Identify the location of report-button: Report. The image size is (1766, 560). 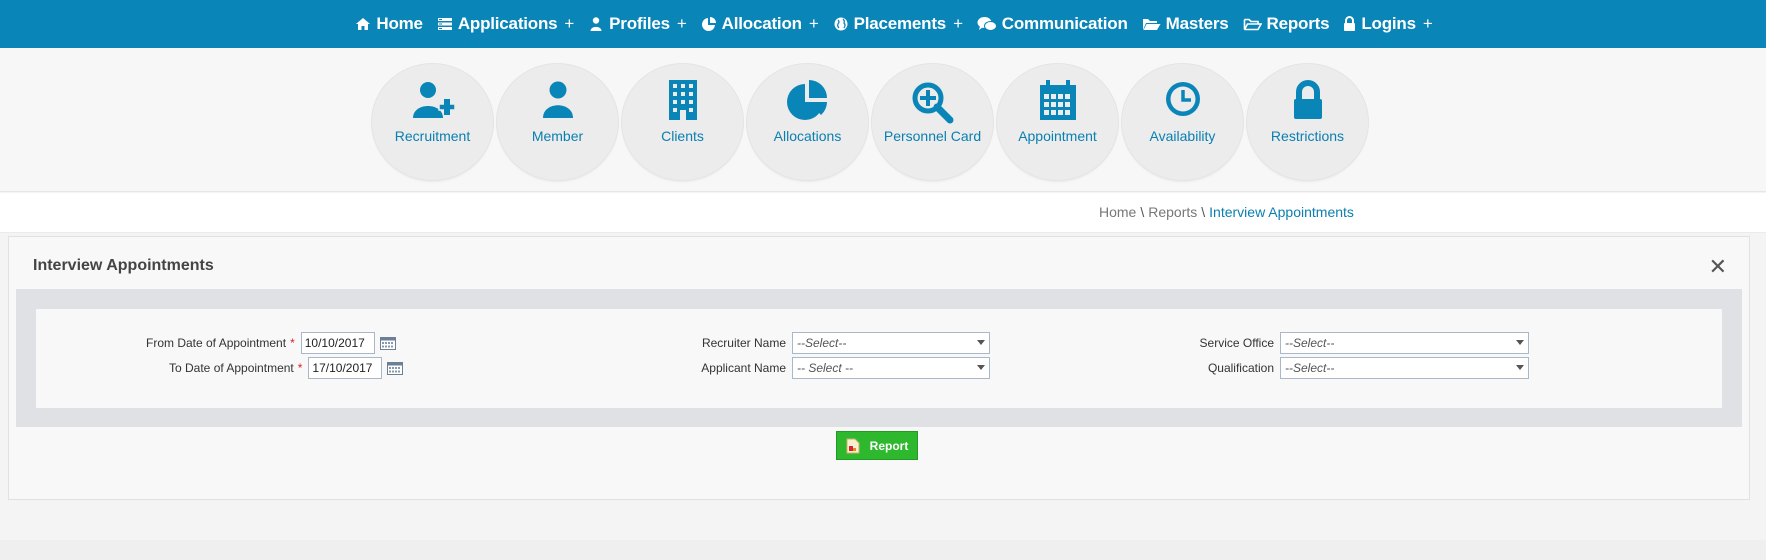
(877, 445).